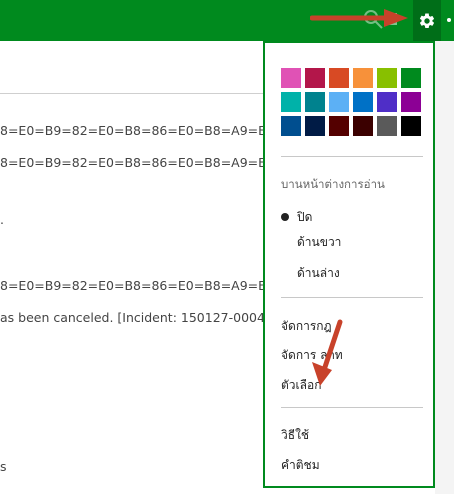 The height and width of the screenshot is (494, 454). What do you see at coordinates (301, 385) in the screenshot?
I see `options-item: ตัวเลือก` at bounding box center [301, 385].